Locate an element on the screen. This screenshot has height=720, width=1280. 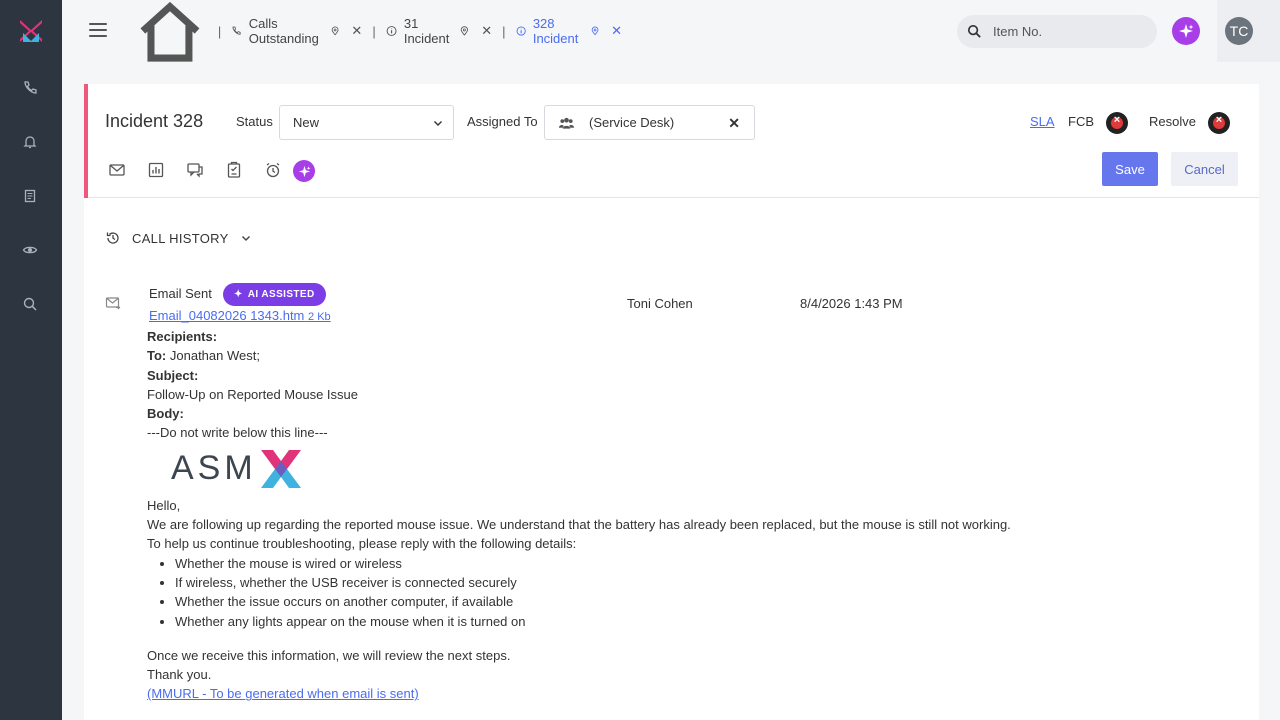
call-history-toggle: CALL HISTORY is located at coordinates (178, 238).